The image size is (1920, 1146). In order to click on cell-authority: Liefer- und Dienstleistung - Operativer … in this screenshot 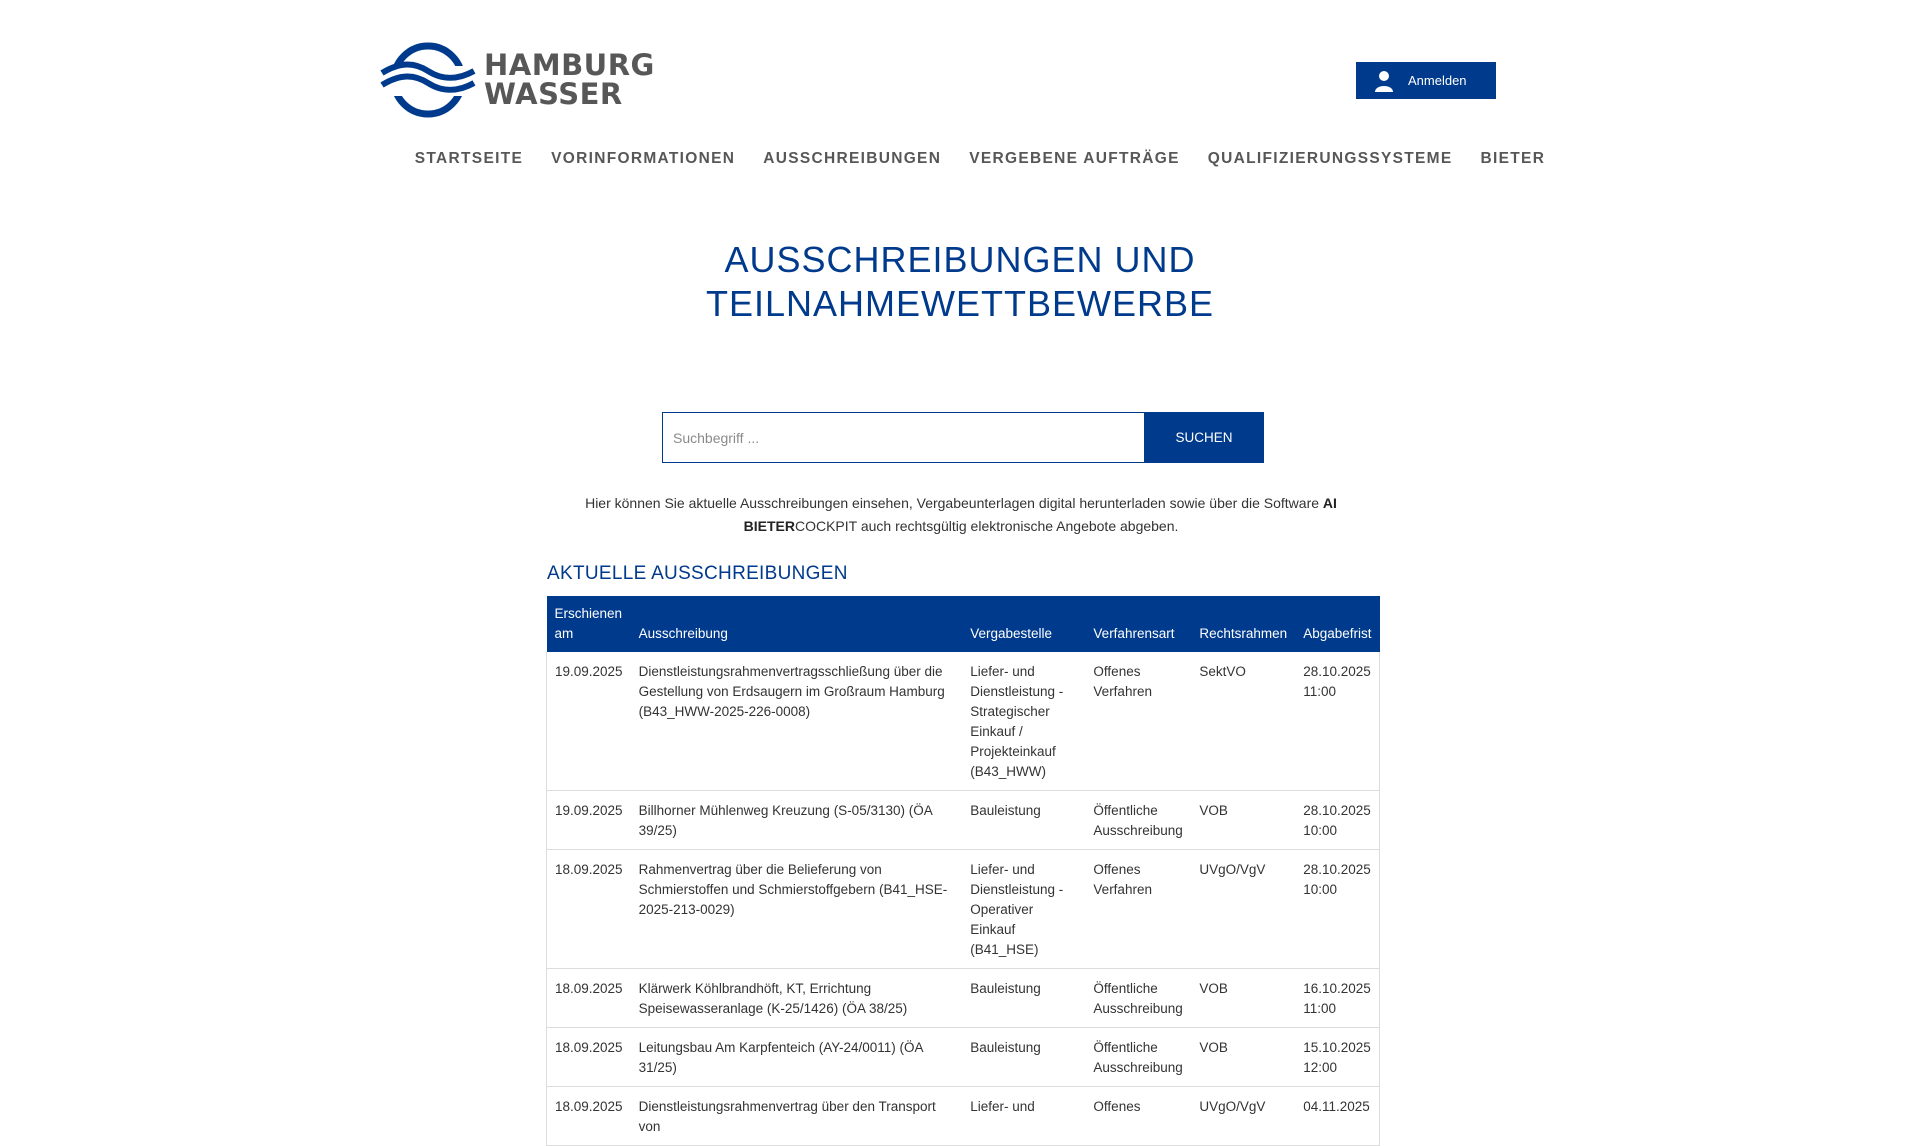, I will do `click(1024, 909)`.